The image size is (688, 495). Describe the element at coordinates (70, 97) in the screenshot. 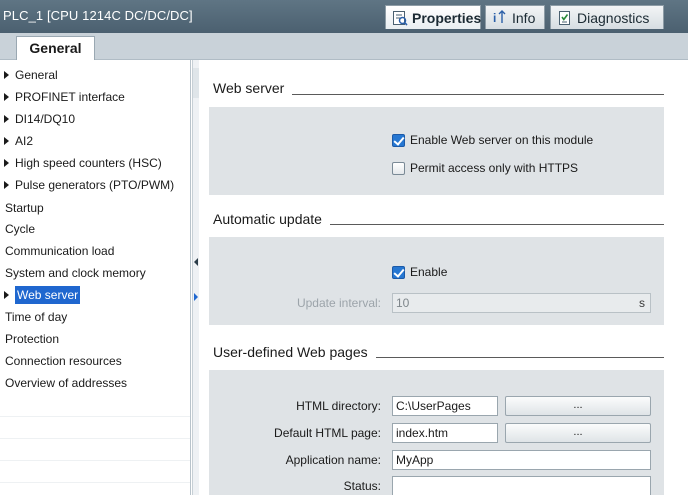

I see `nav-item-label: PROFINET interface` at that location.